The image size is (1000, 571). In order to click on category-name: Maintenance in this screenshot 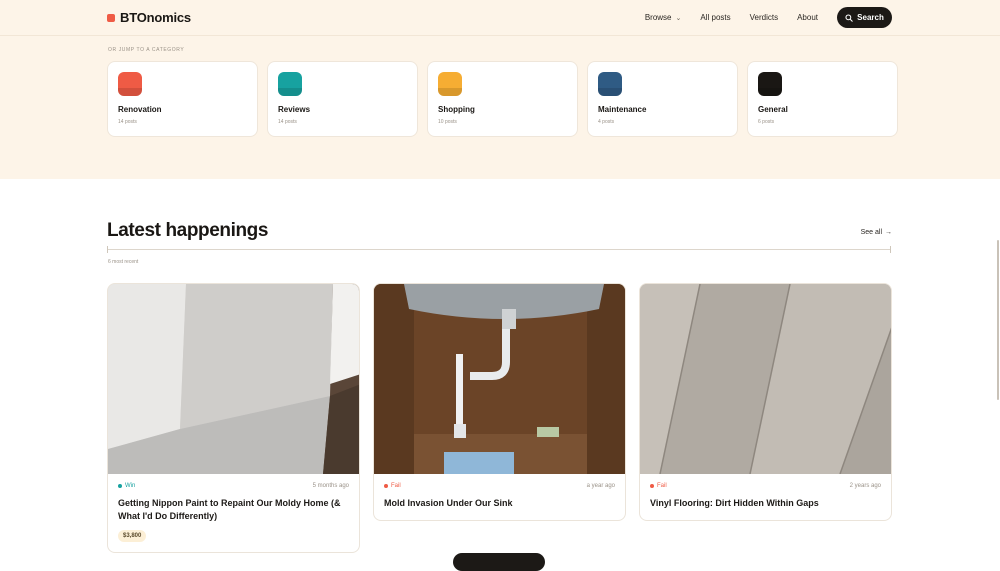, I will do `click(622, 109)`.